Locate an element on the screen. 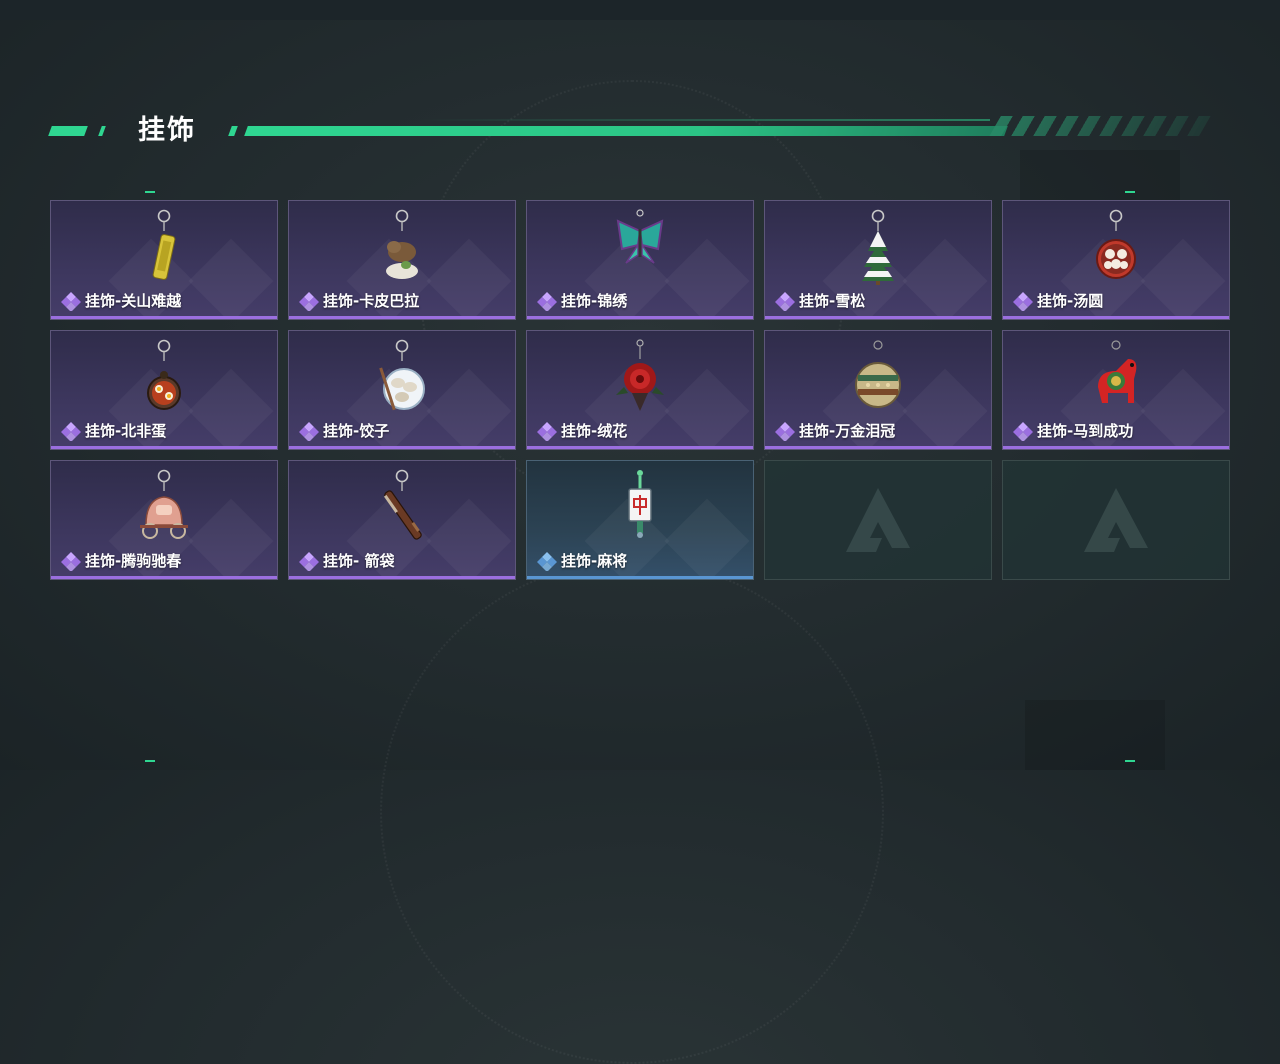 Image resolution: width=1280 pixels, height=1064 pixels. charm-label-row: 挂饰-马到成功 is located at coordinates (1073, 430).